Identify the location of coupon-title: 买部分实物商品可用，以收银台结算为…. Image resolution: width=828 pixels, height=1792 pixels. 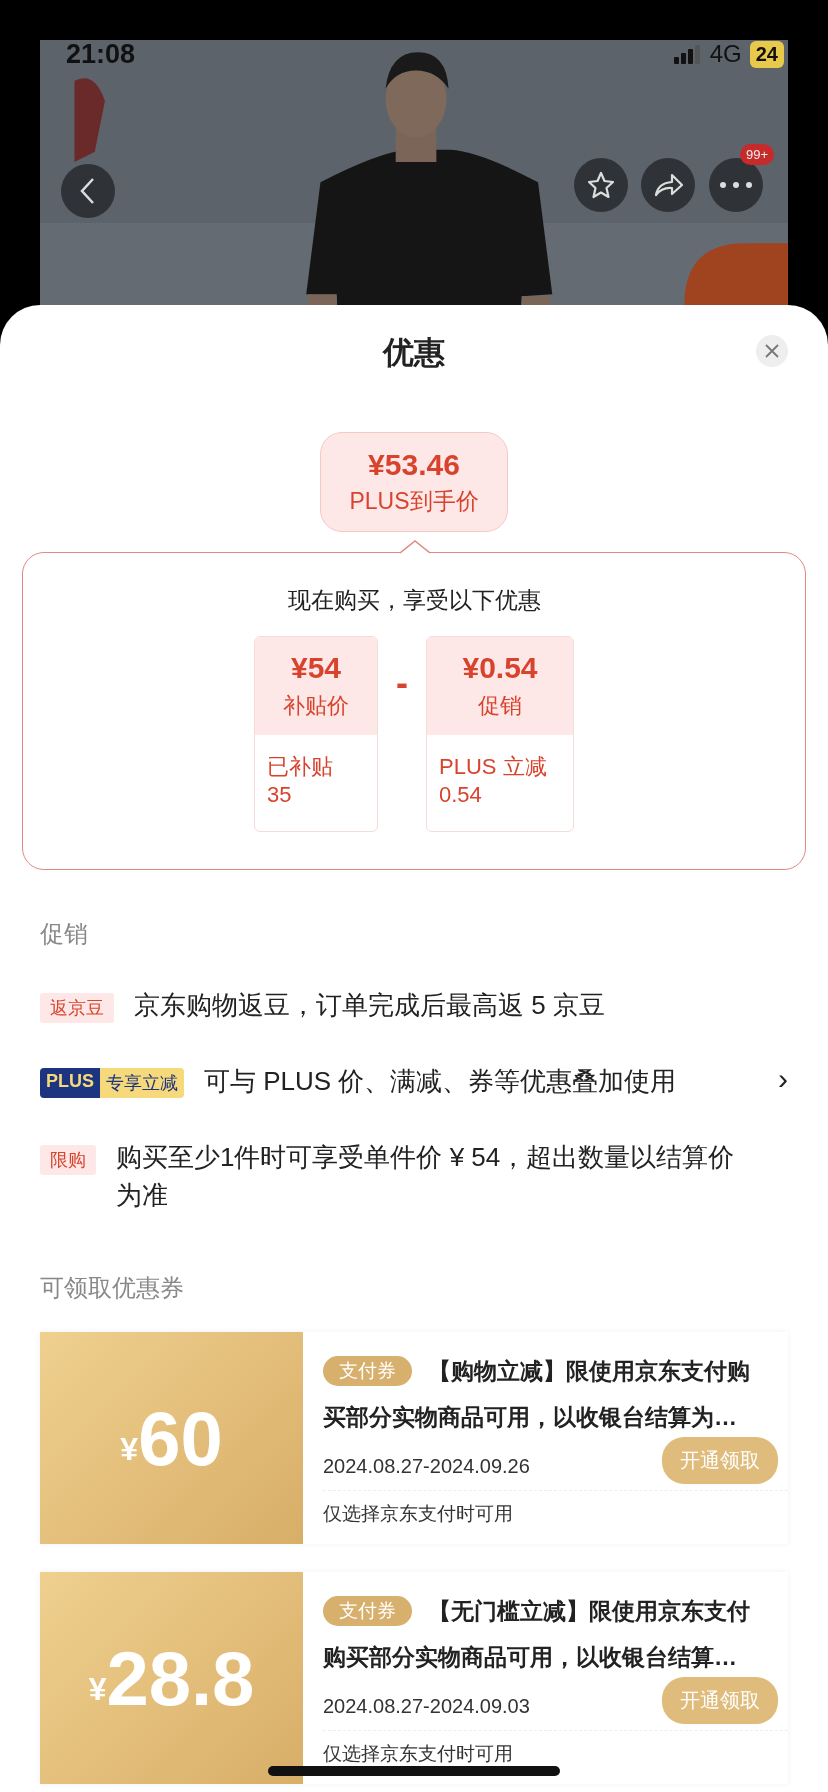
(530, 1417).